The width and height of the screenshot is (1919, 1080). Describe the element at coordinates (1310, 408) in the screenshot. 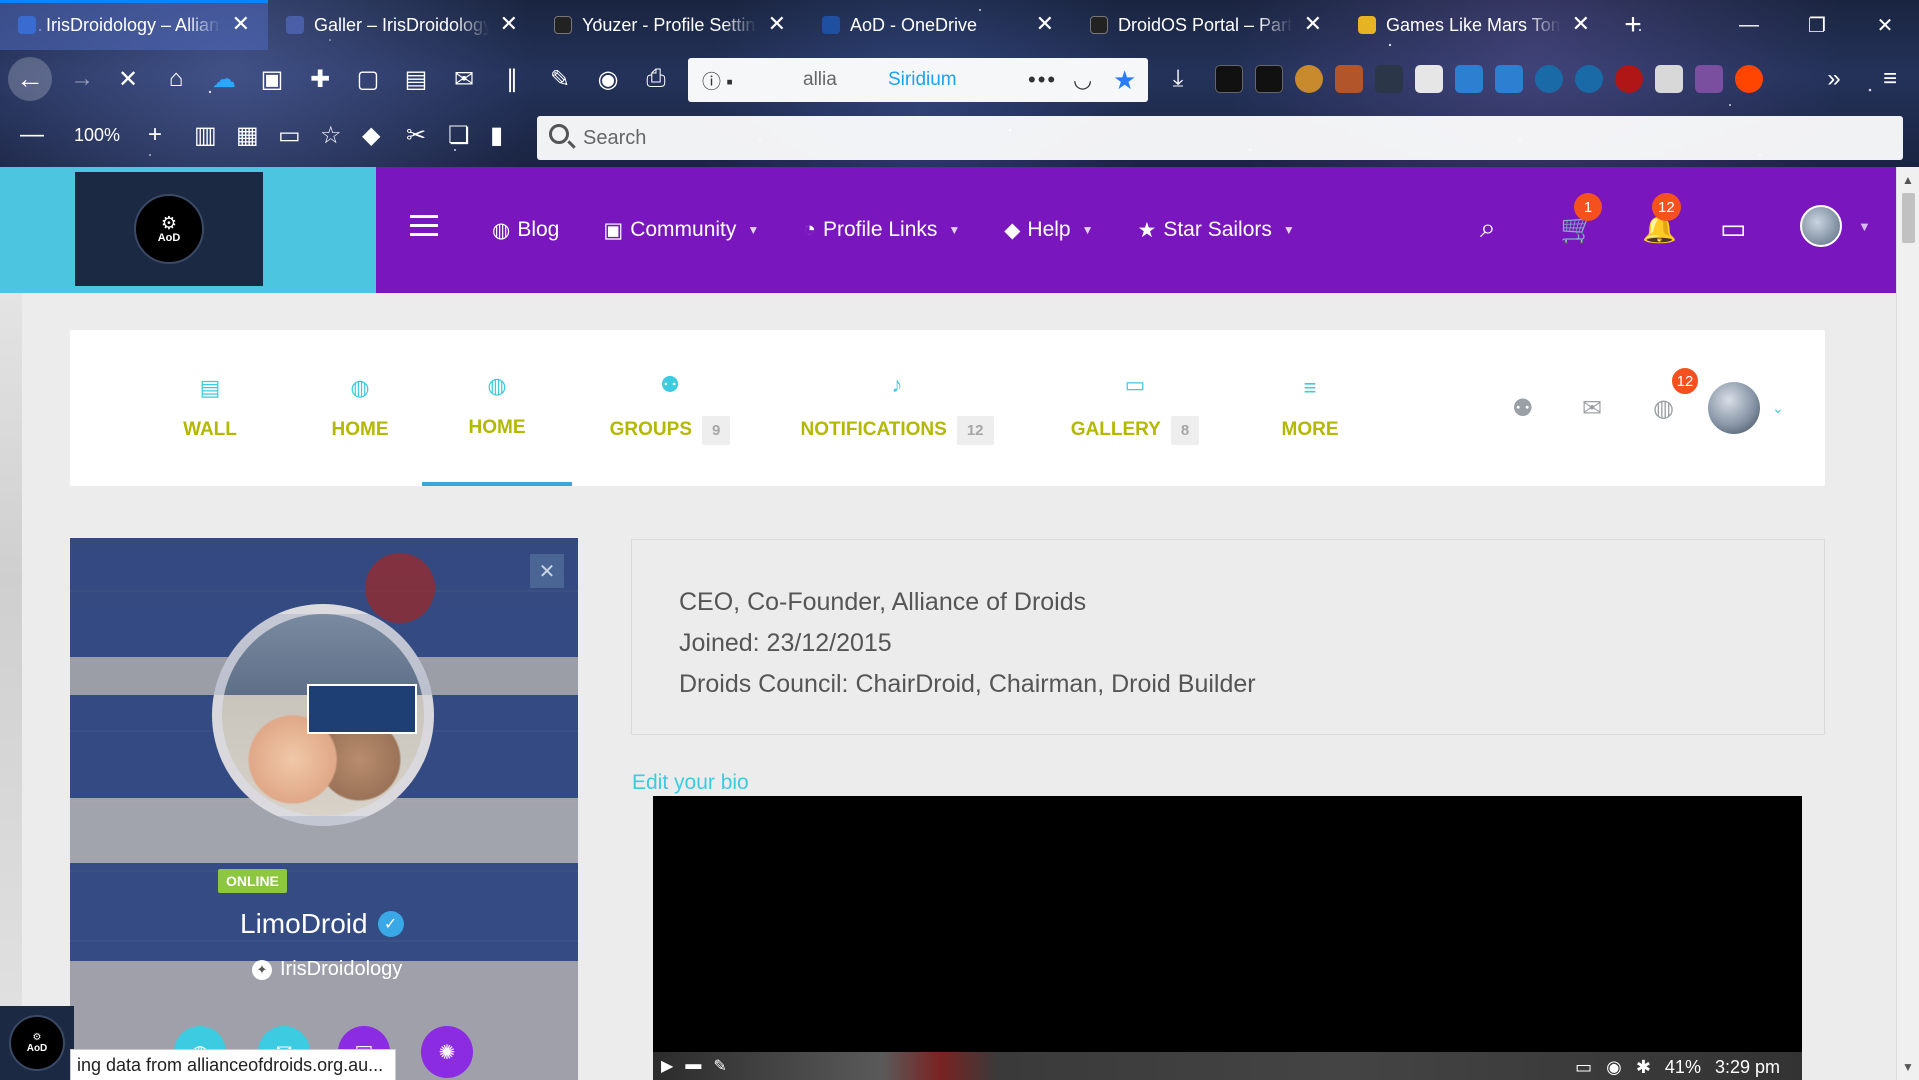

I see `tab-more: ≡ MORE` at that location.